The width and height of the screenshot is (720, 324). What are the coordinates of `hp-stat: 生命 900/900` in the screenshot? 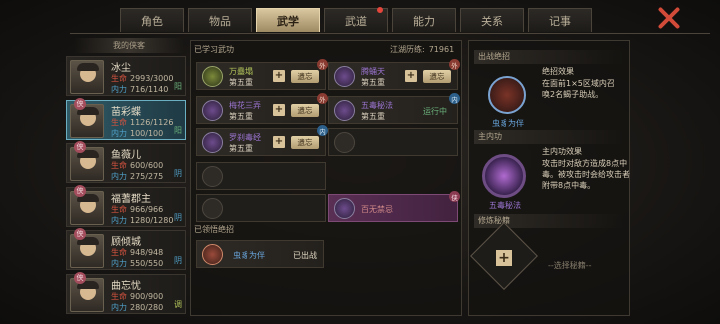 It's located at (137, 296).